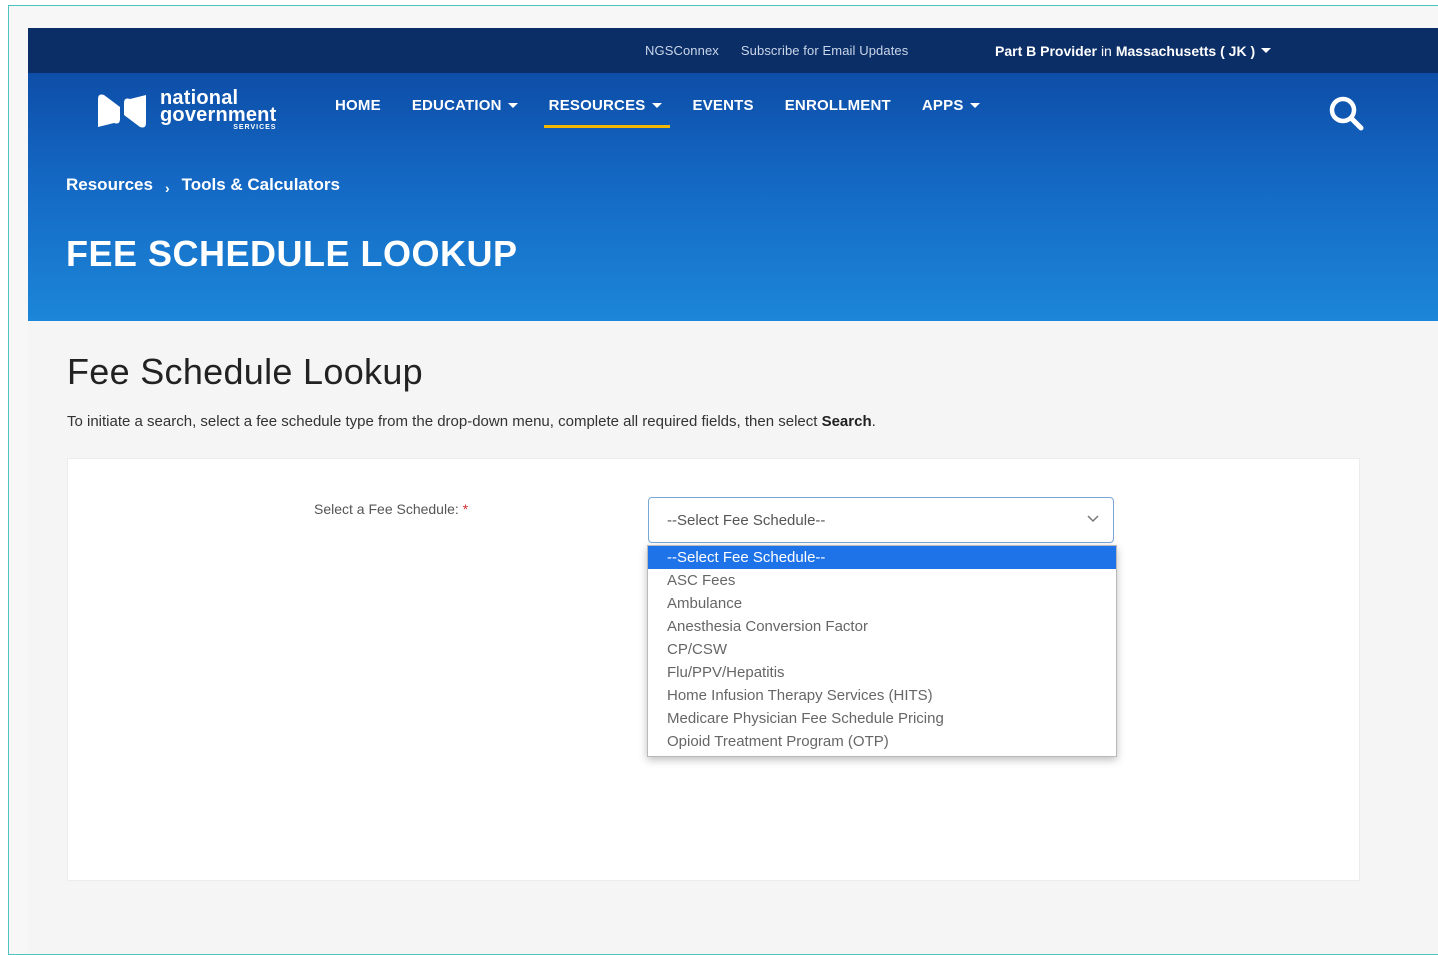 The height and width of the screenshot is (955, 1438). Describe the element at coordinates (218, 115) in the screenshot. I see `logo-line-2: government` at that location.